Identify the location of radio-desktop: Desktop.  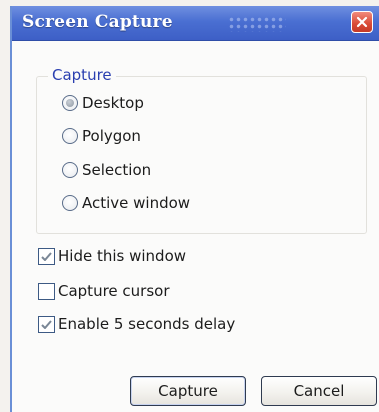
(103, 103).